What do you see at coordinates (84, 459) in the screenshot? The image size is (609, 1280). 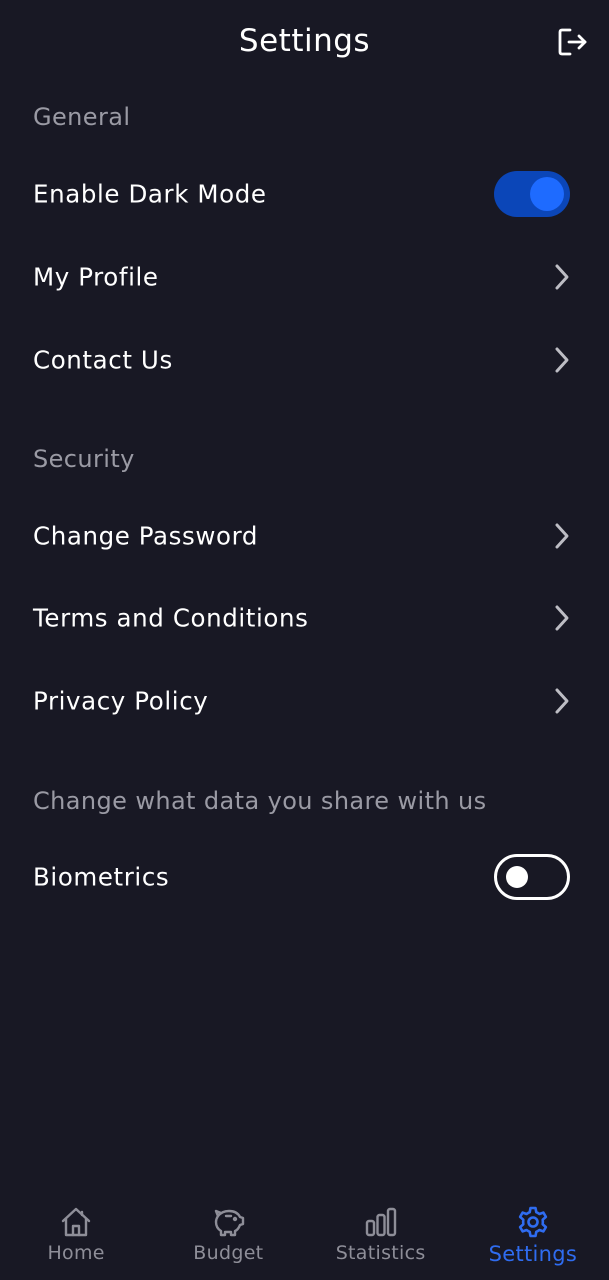 I see `section-label-security: Security` at bounding box center [84, 459].